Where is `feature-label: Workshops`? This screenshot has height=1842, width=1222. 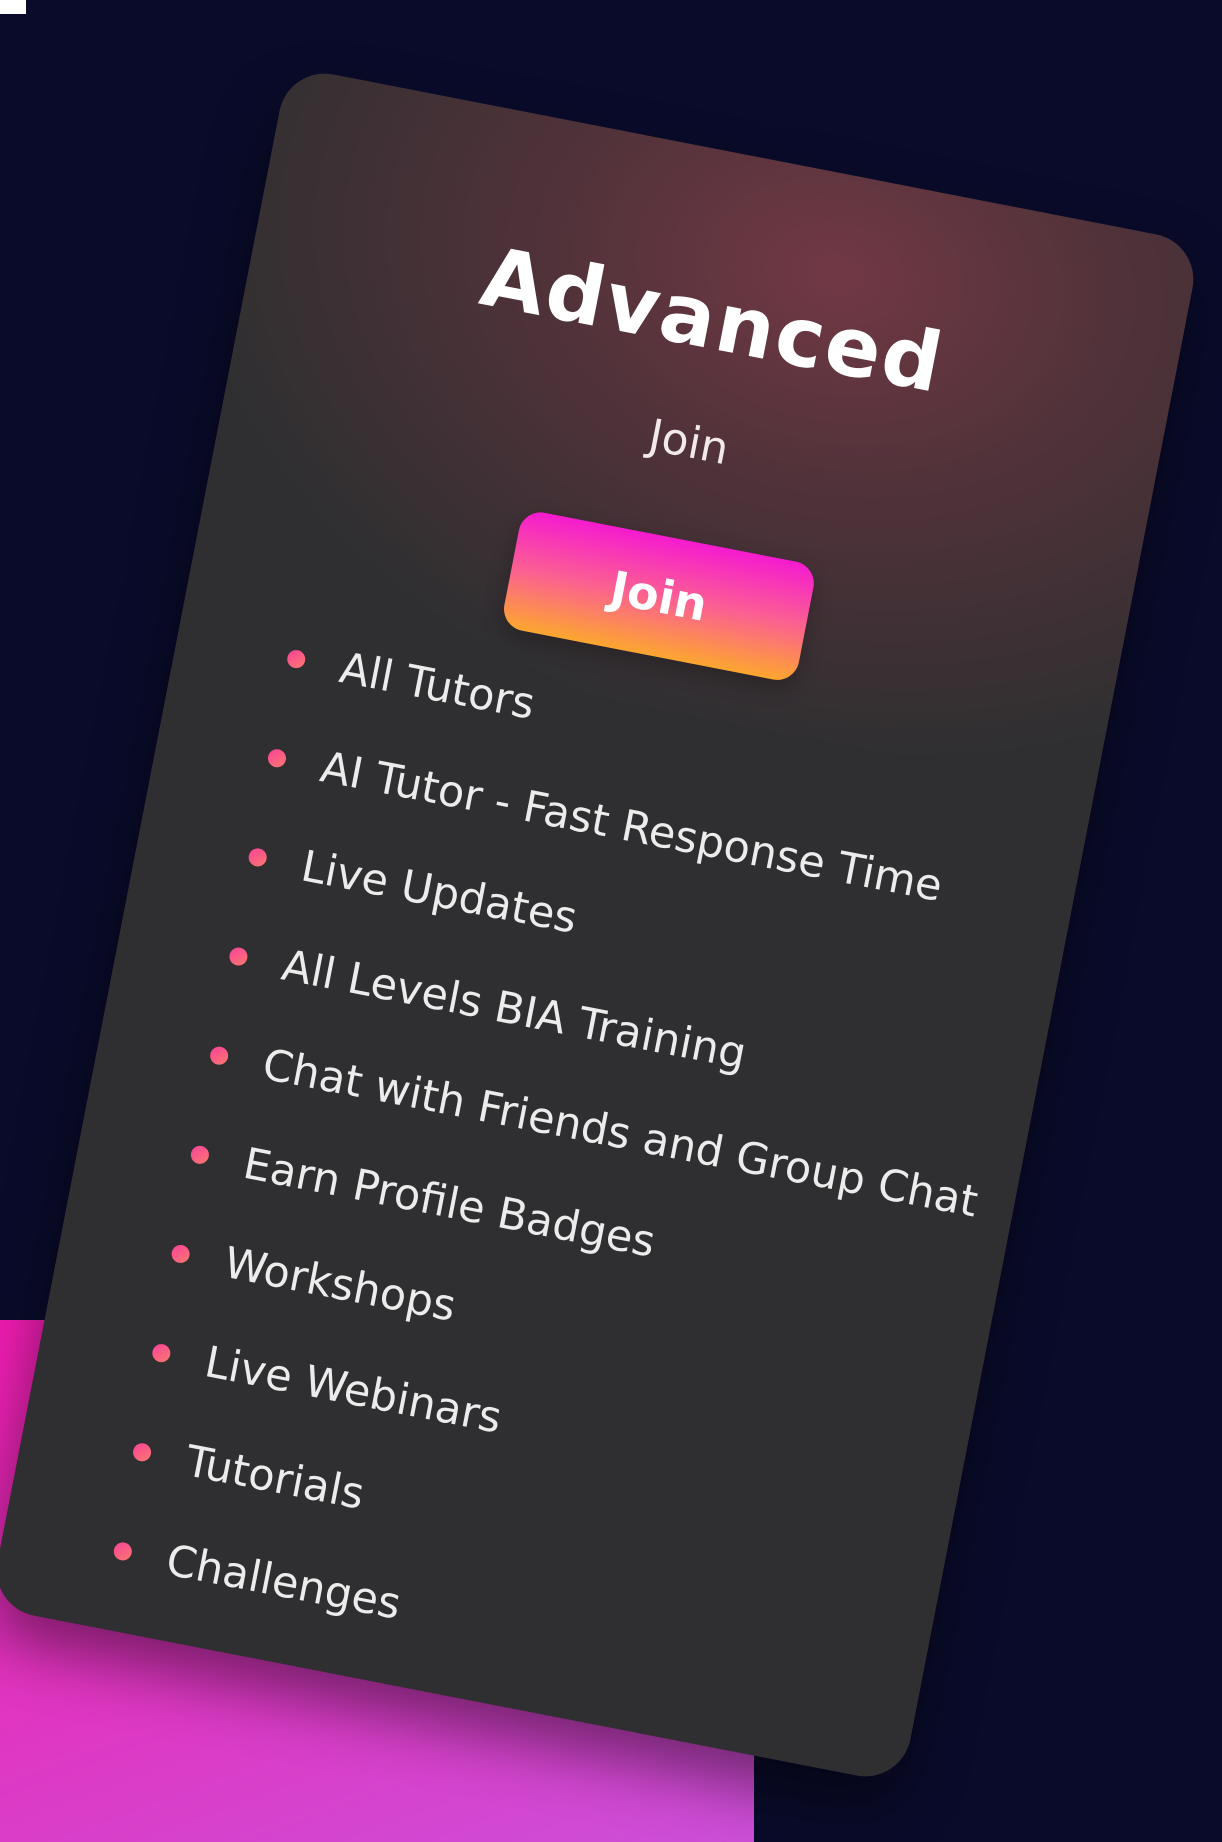 feature-label: Workshops is located at coordinates (340, 1284).